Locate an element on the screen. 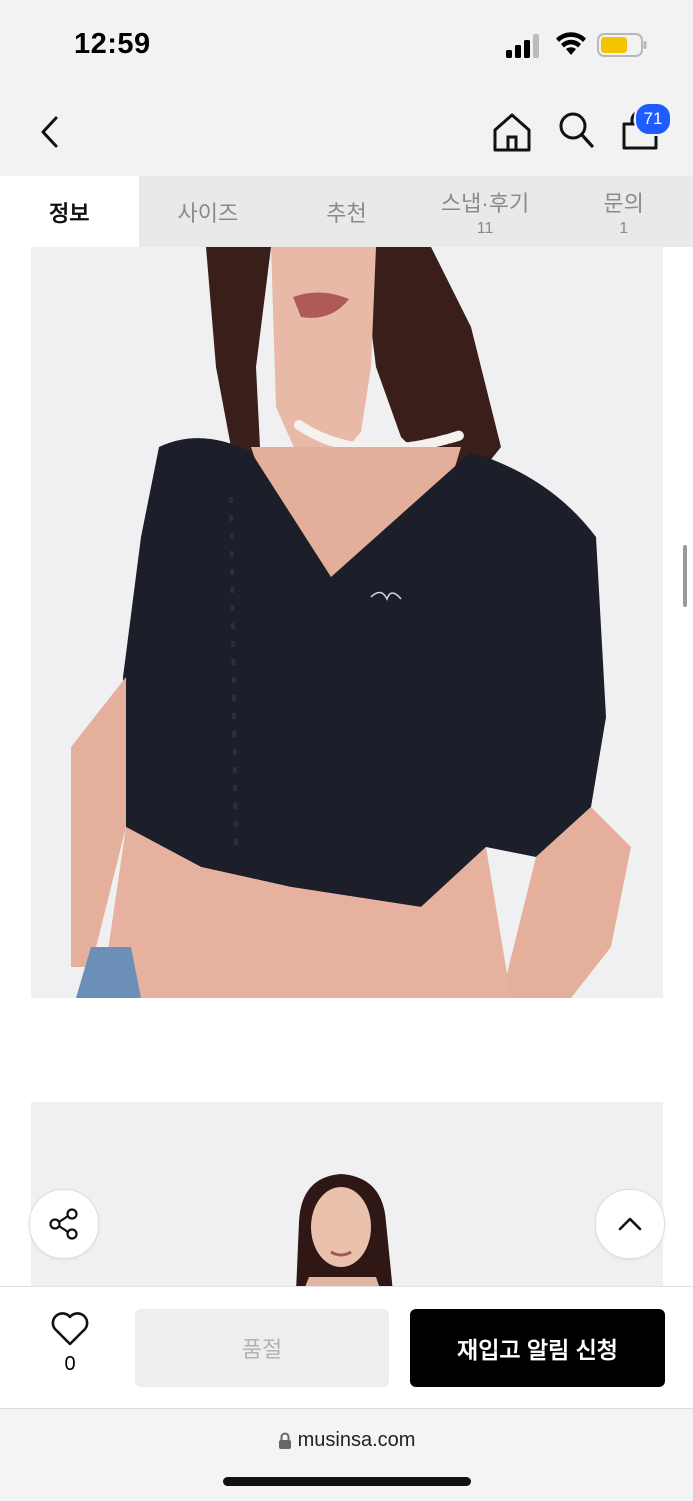  purchase-bar: 0 품절 재입고 알림 신청 is located at coordinates (346, 1347).